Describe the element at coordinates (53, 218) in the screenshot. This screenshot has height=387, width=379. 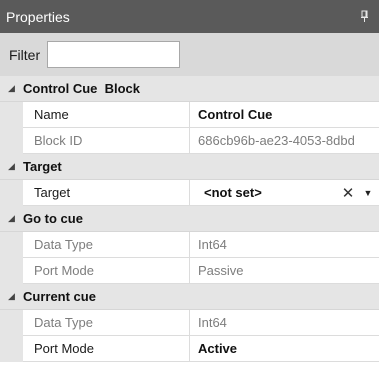
I see `category-label: Go to cue` at that location.